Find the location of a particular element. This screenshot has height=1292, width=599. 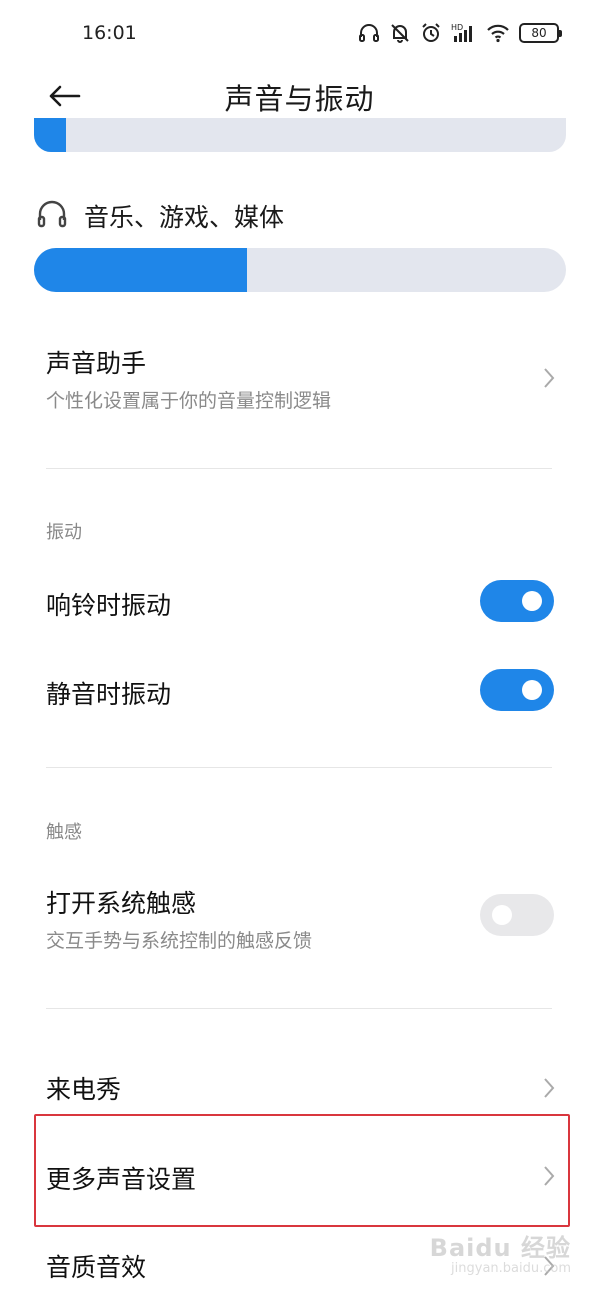

volume-slider-top is located at coordinates (300, 135).